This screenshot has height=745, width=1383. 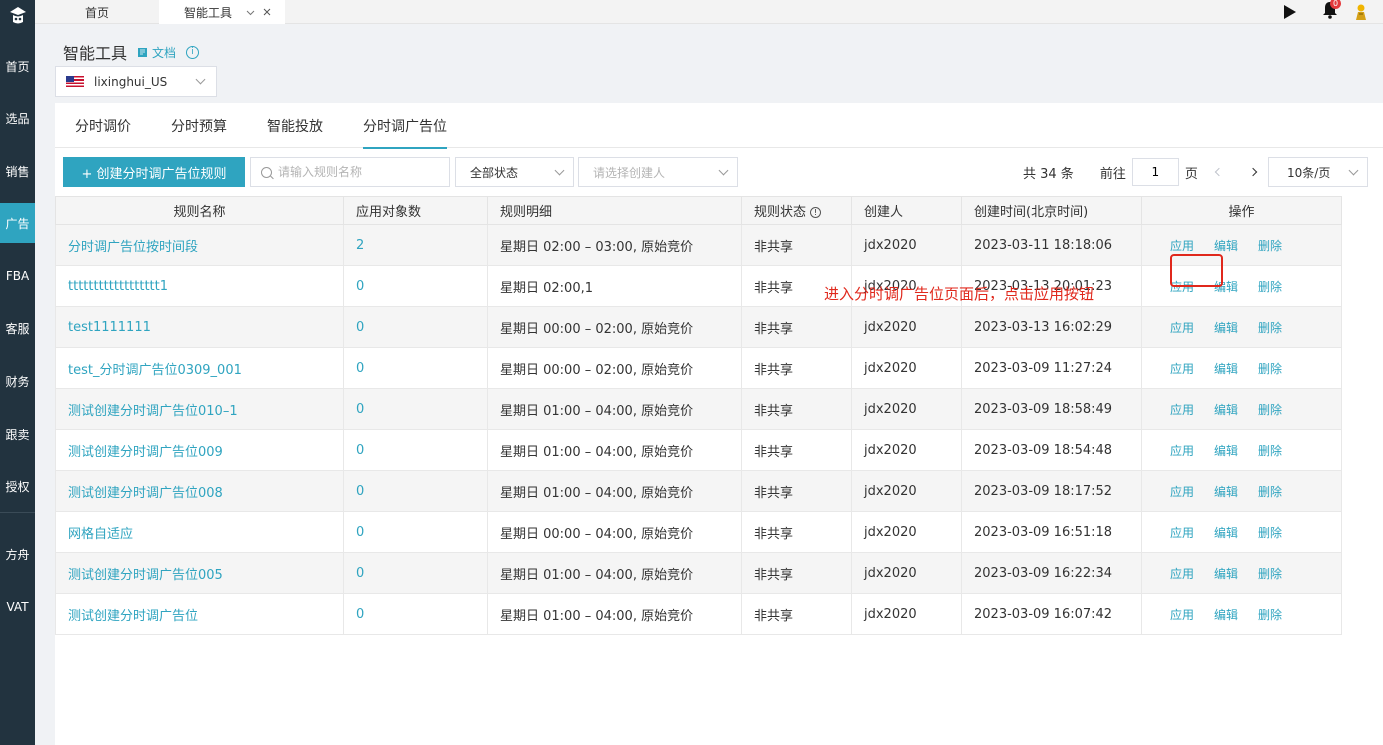 I want to click on table-cell: 测试创建分时调广告位009, so click(x=199, y=450).